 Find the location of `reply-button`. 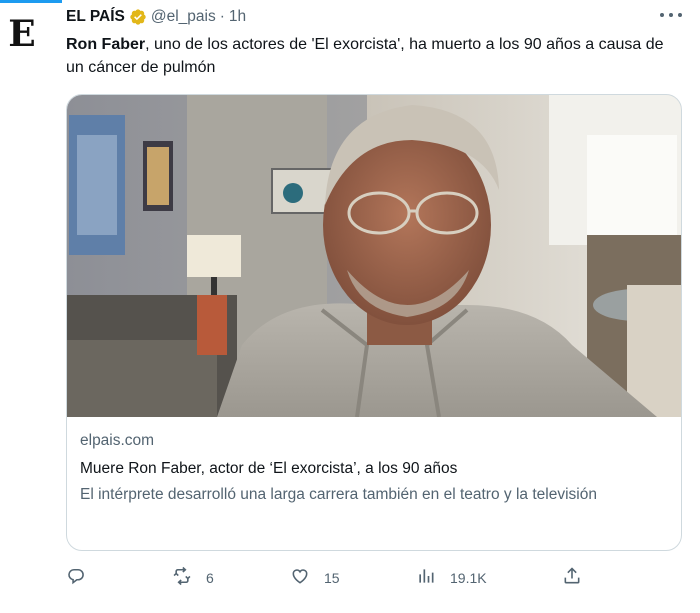

reply-button is located at coordinates (83, 577).